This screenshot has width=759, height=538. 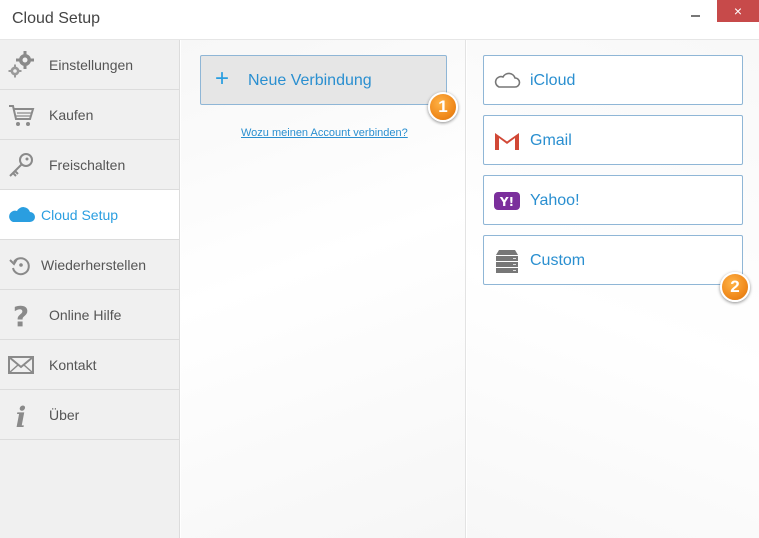 I want to click on sidebar-item-label: Einstellungen, so click(x=91, y=65).